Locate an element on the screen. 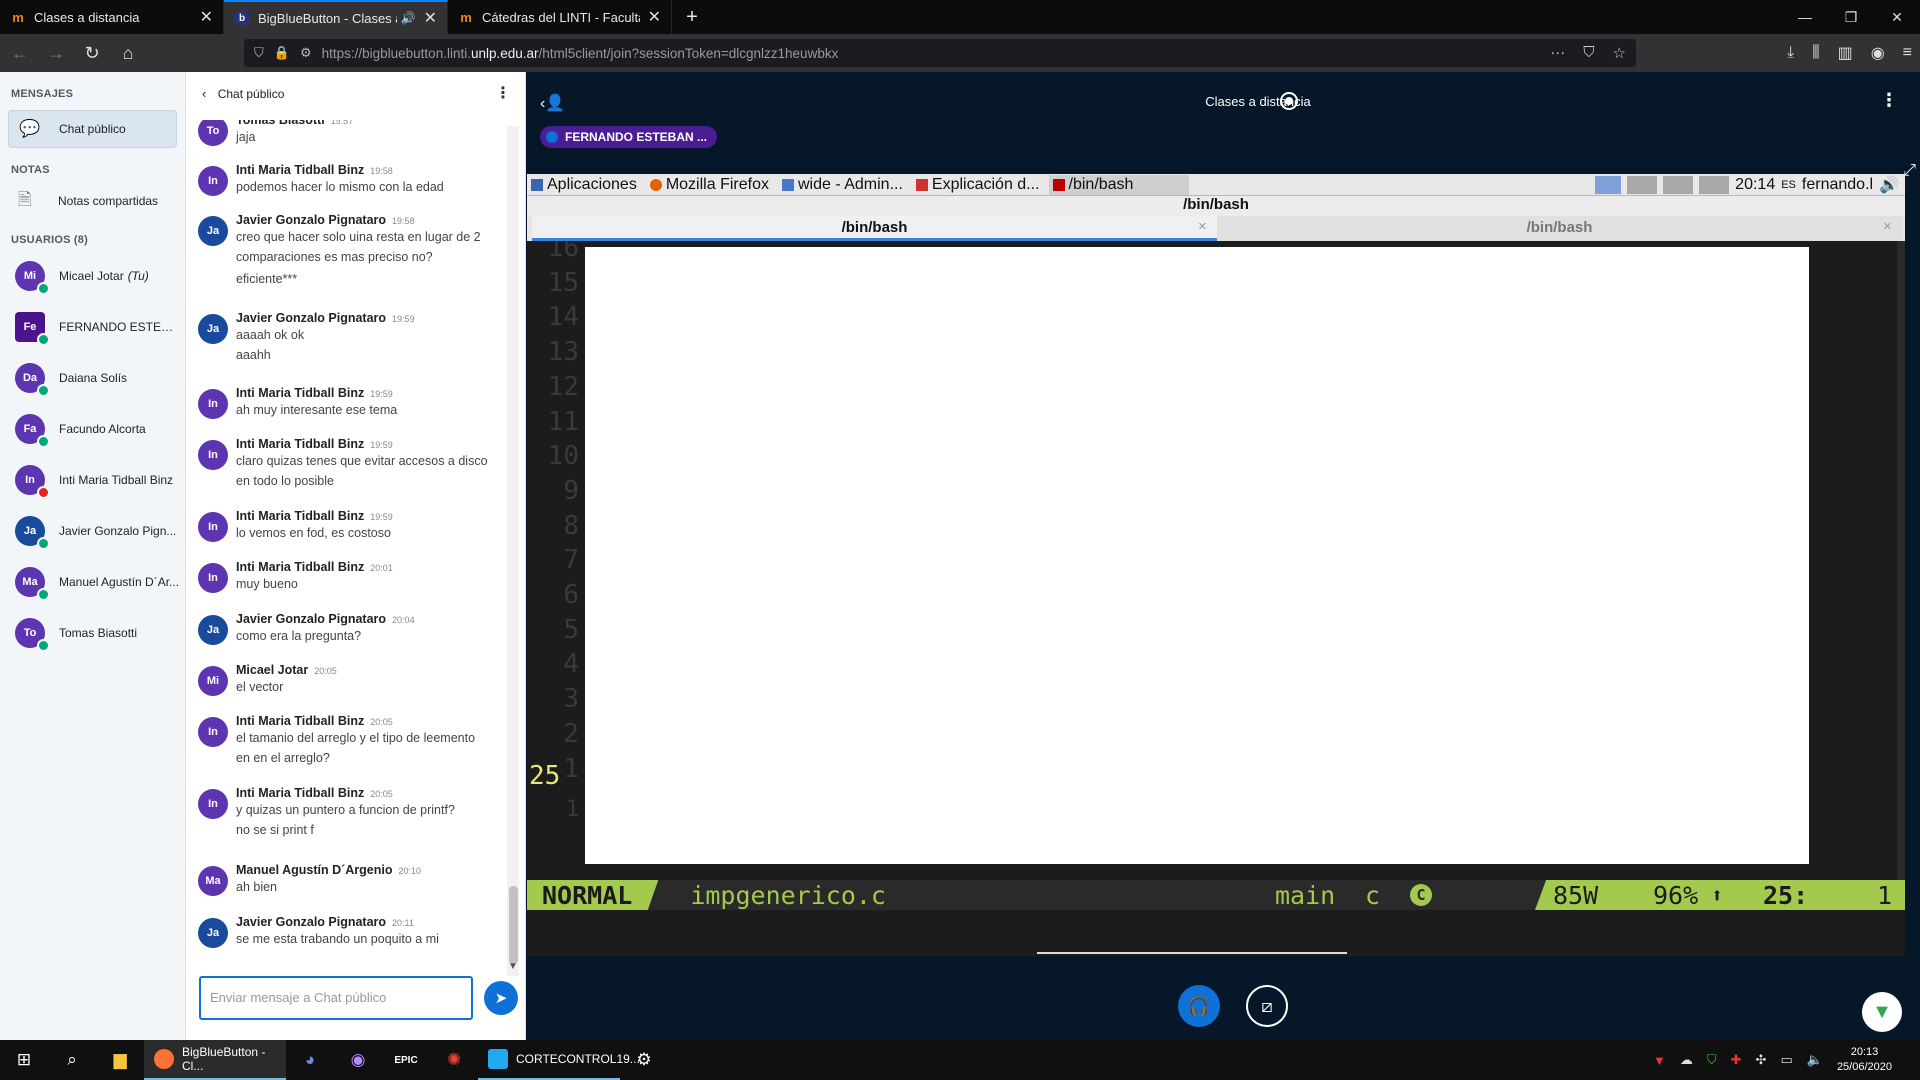 The image size is (1920, 1080). message-text: muy bueno is located at coordinates (267, 584).